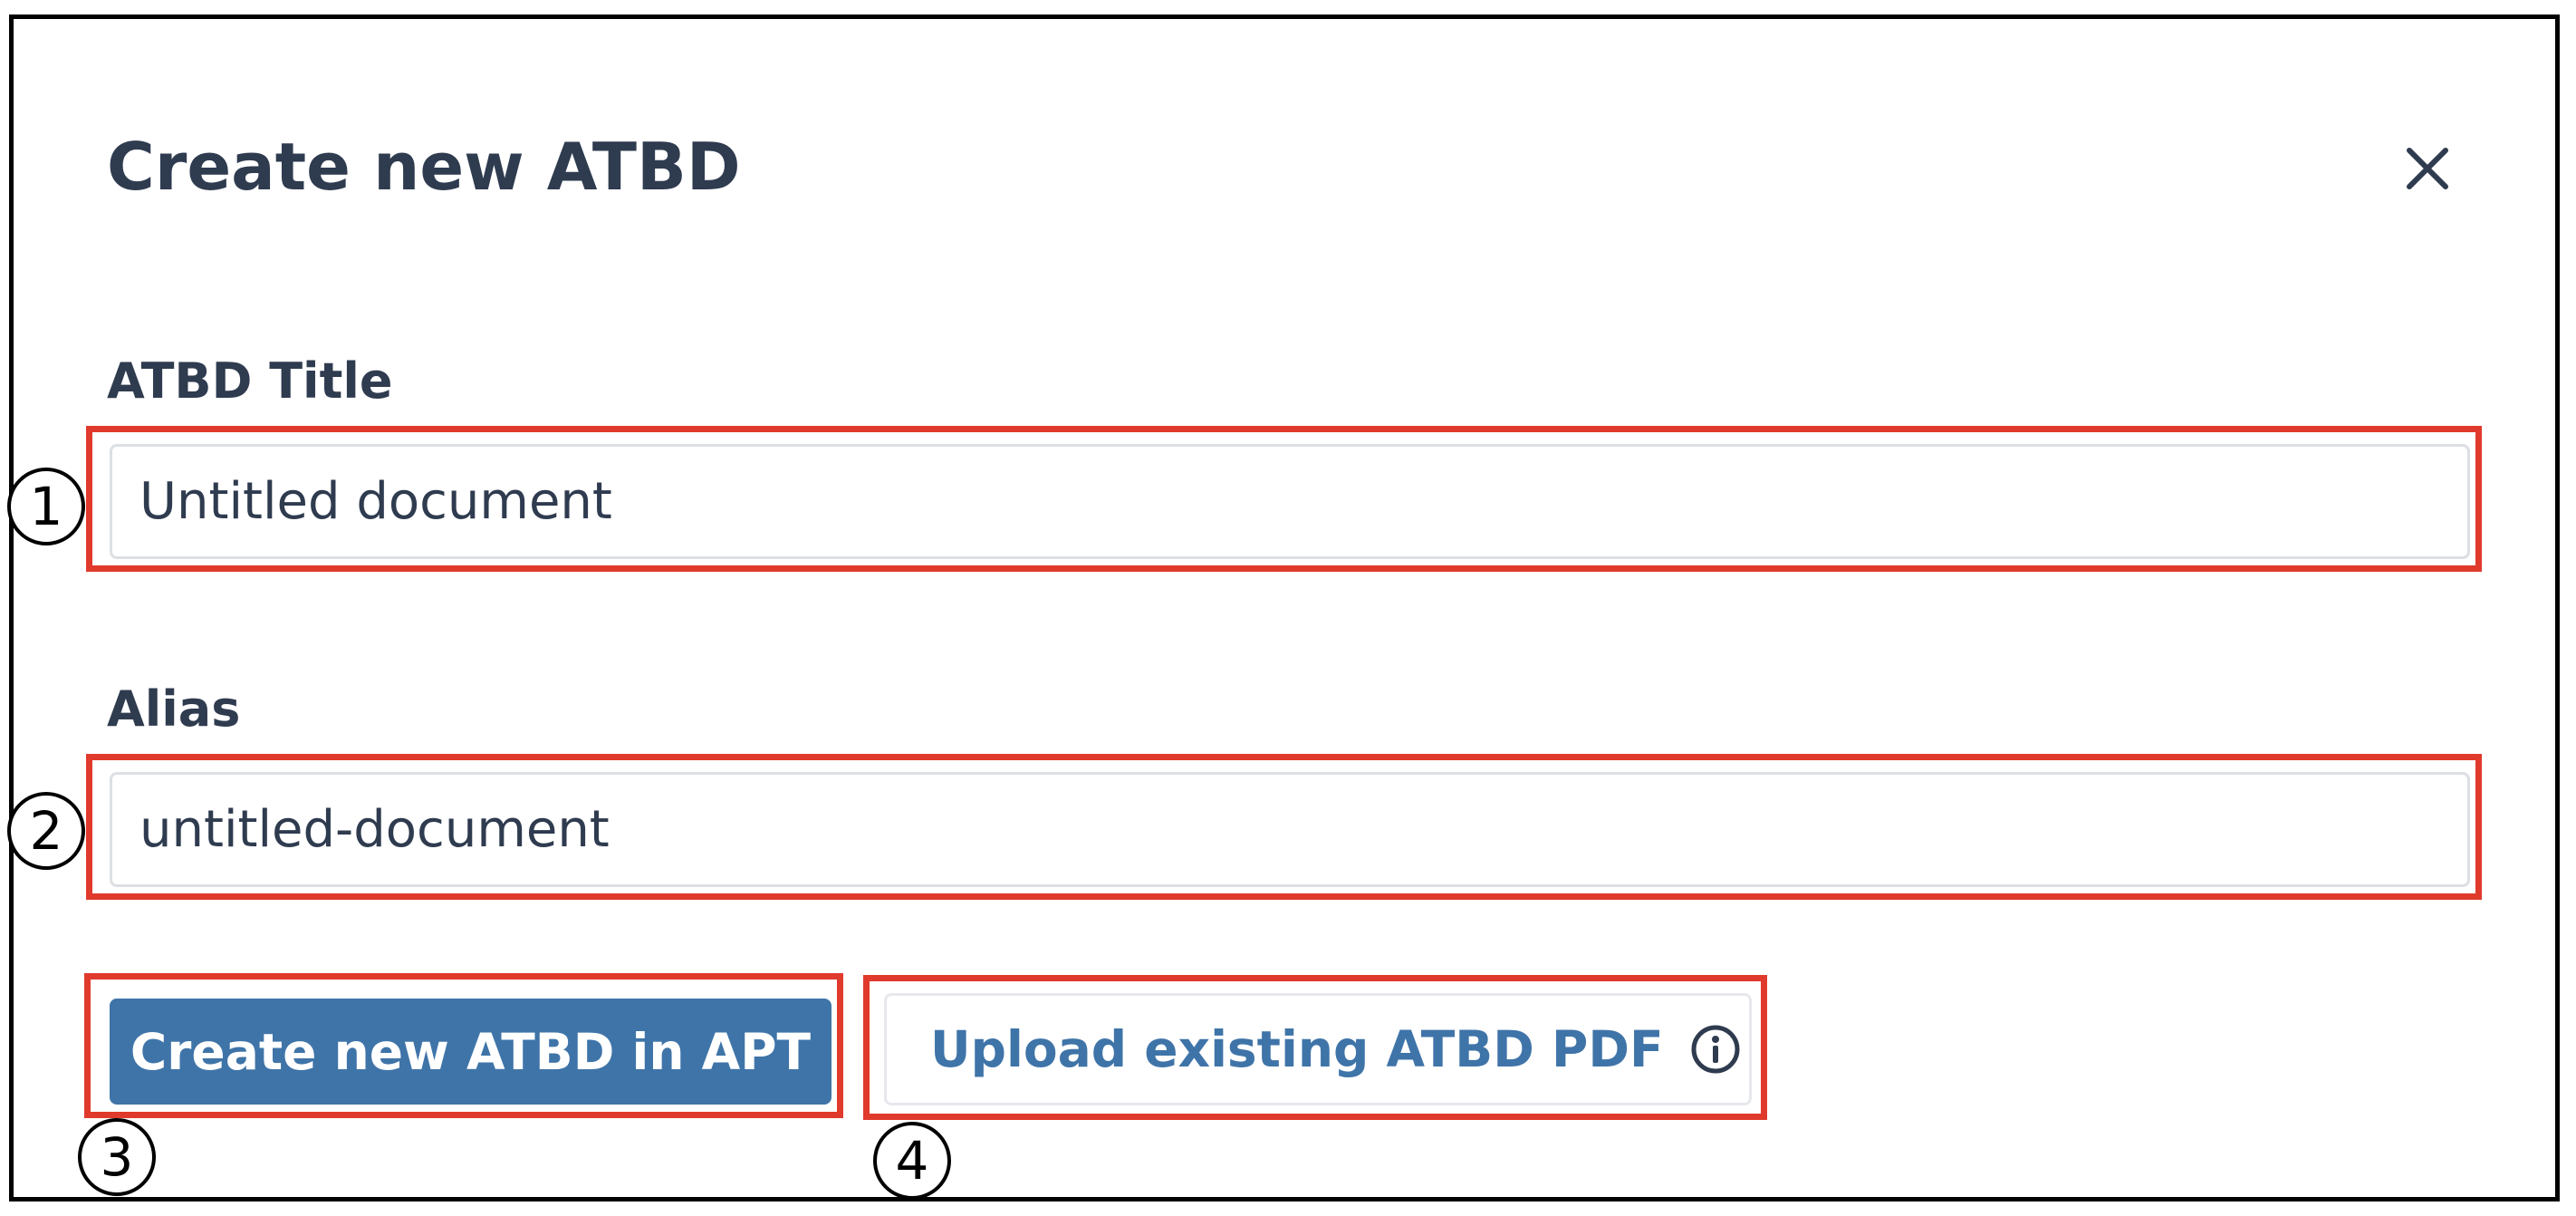  I want to click on callout-marker-3: 3, so click(117, 1157).